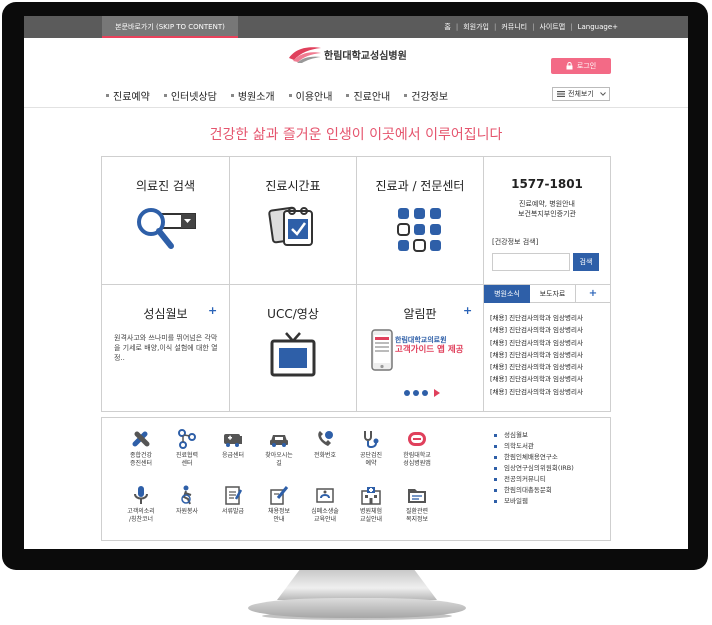 The width and height of the screenshot is (712, 625). Describe the element at coordinates (187, 448) in the screenshot. I see `quick-network-center: 진료협력 센터` at that location.